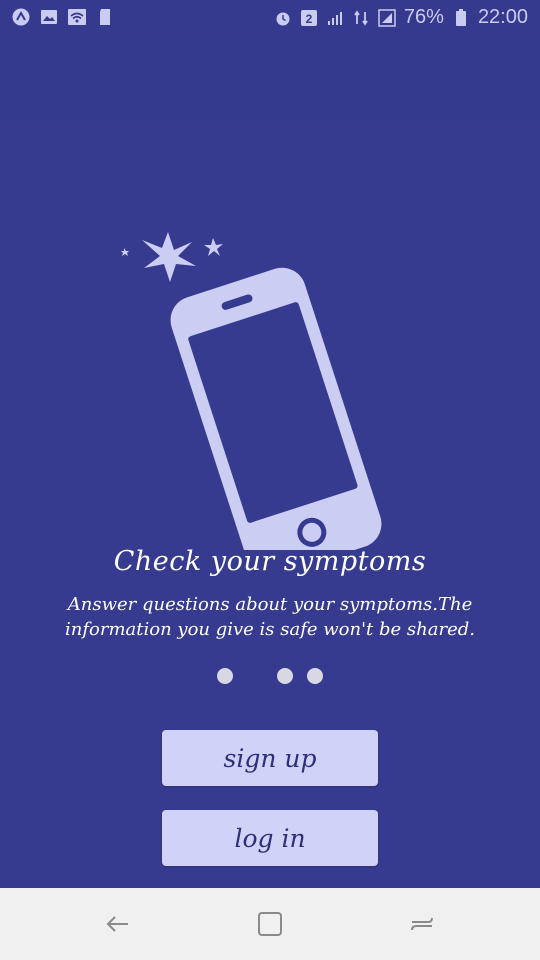  Describe the element at coordinates (63, 17) in the screenshot. I see `status-left-icons` at that location.